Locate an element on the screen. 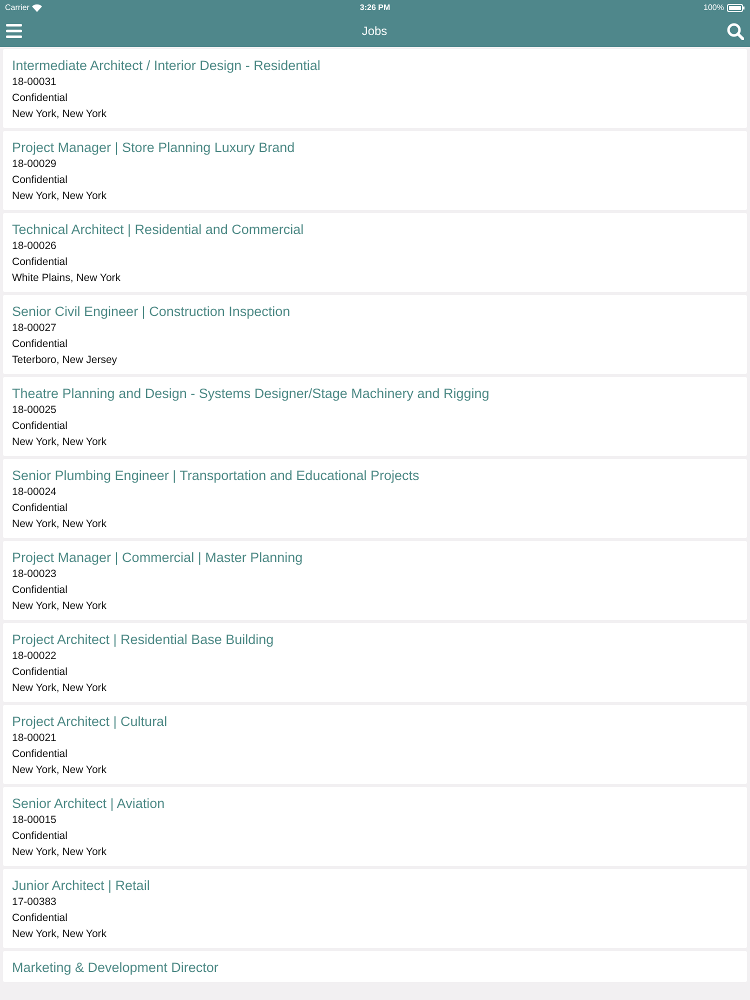 The height and width of the screenshot is (1000, 750). job-card: Technical Architect | Residential and Commercial 18-00026 Confidential White Plains, New York is located at coordinates (375, 252).